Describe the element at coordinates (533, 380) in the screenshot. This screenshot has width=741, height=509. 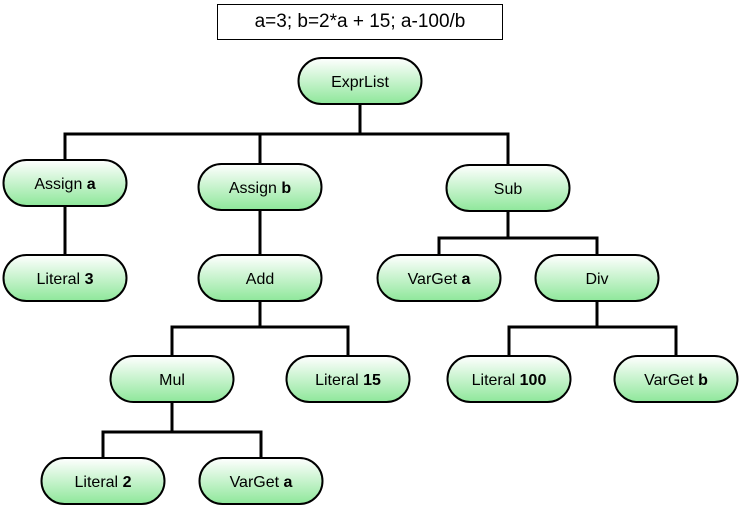
I see `node-value: 100` at that location.